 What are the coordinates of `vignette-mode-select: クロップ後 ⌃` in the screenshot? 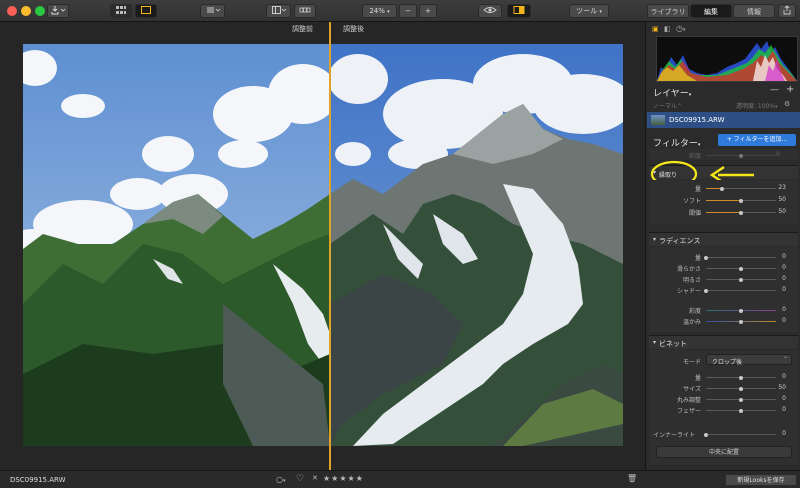 It's located at (749, 360).